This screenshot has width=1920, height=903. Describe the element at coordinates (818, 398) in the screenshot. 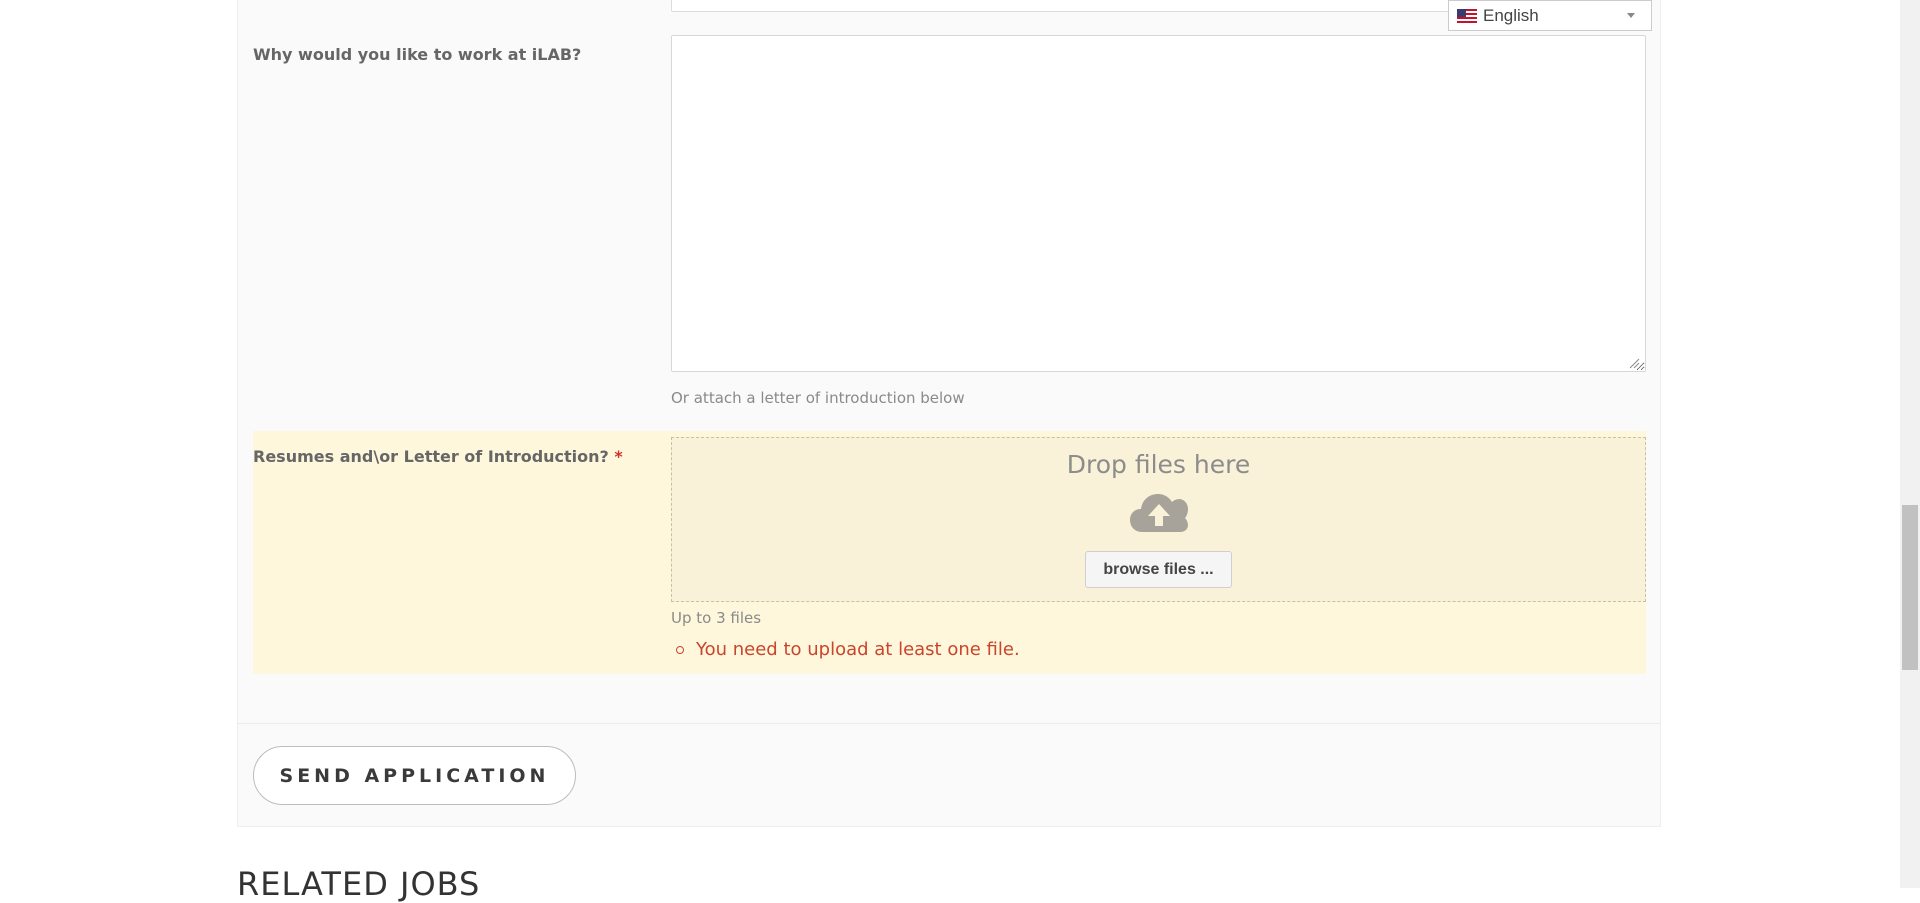

I see `attach-hint-text: Or attach a letter of introduction below` at that location.